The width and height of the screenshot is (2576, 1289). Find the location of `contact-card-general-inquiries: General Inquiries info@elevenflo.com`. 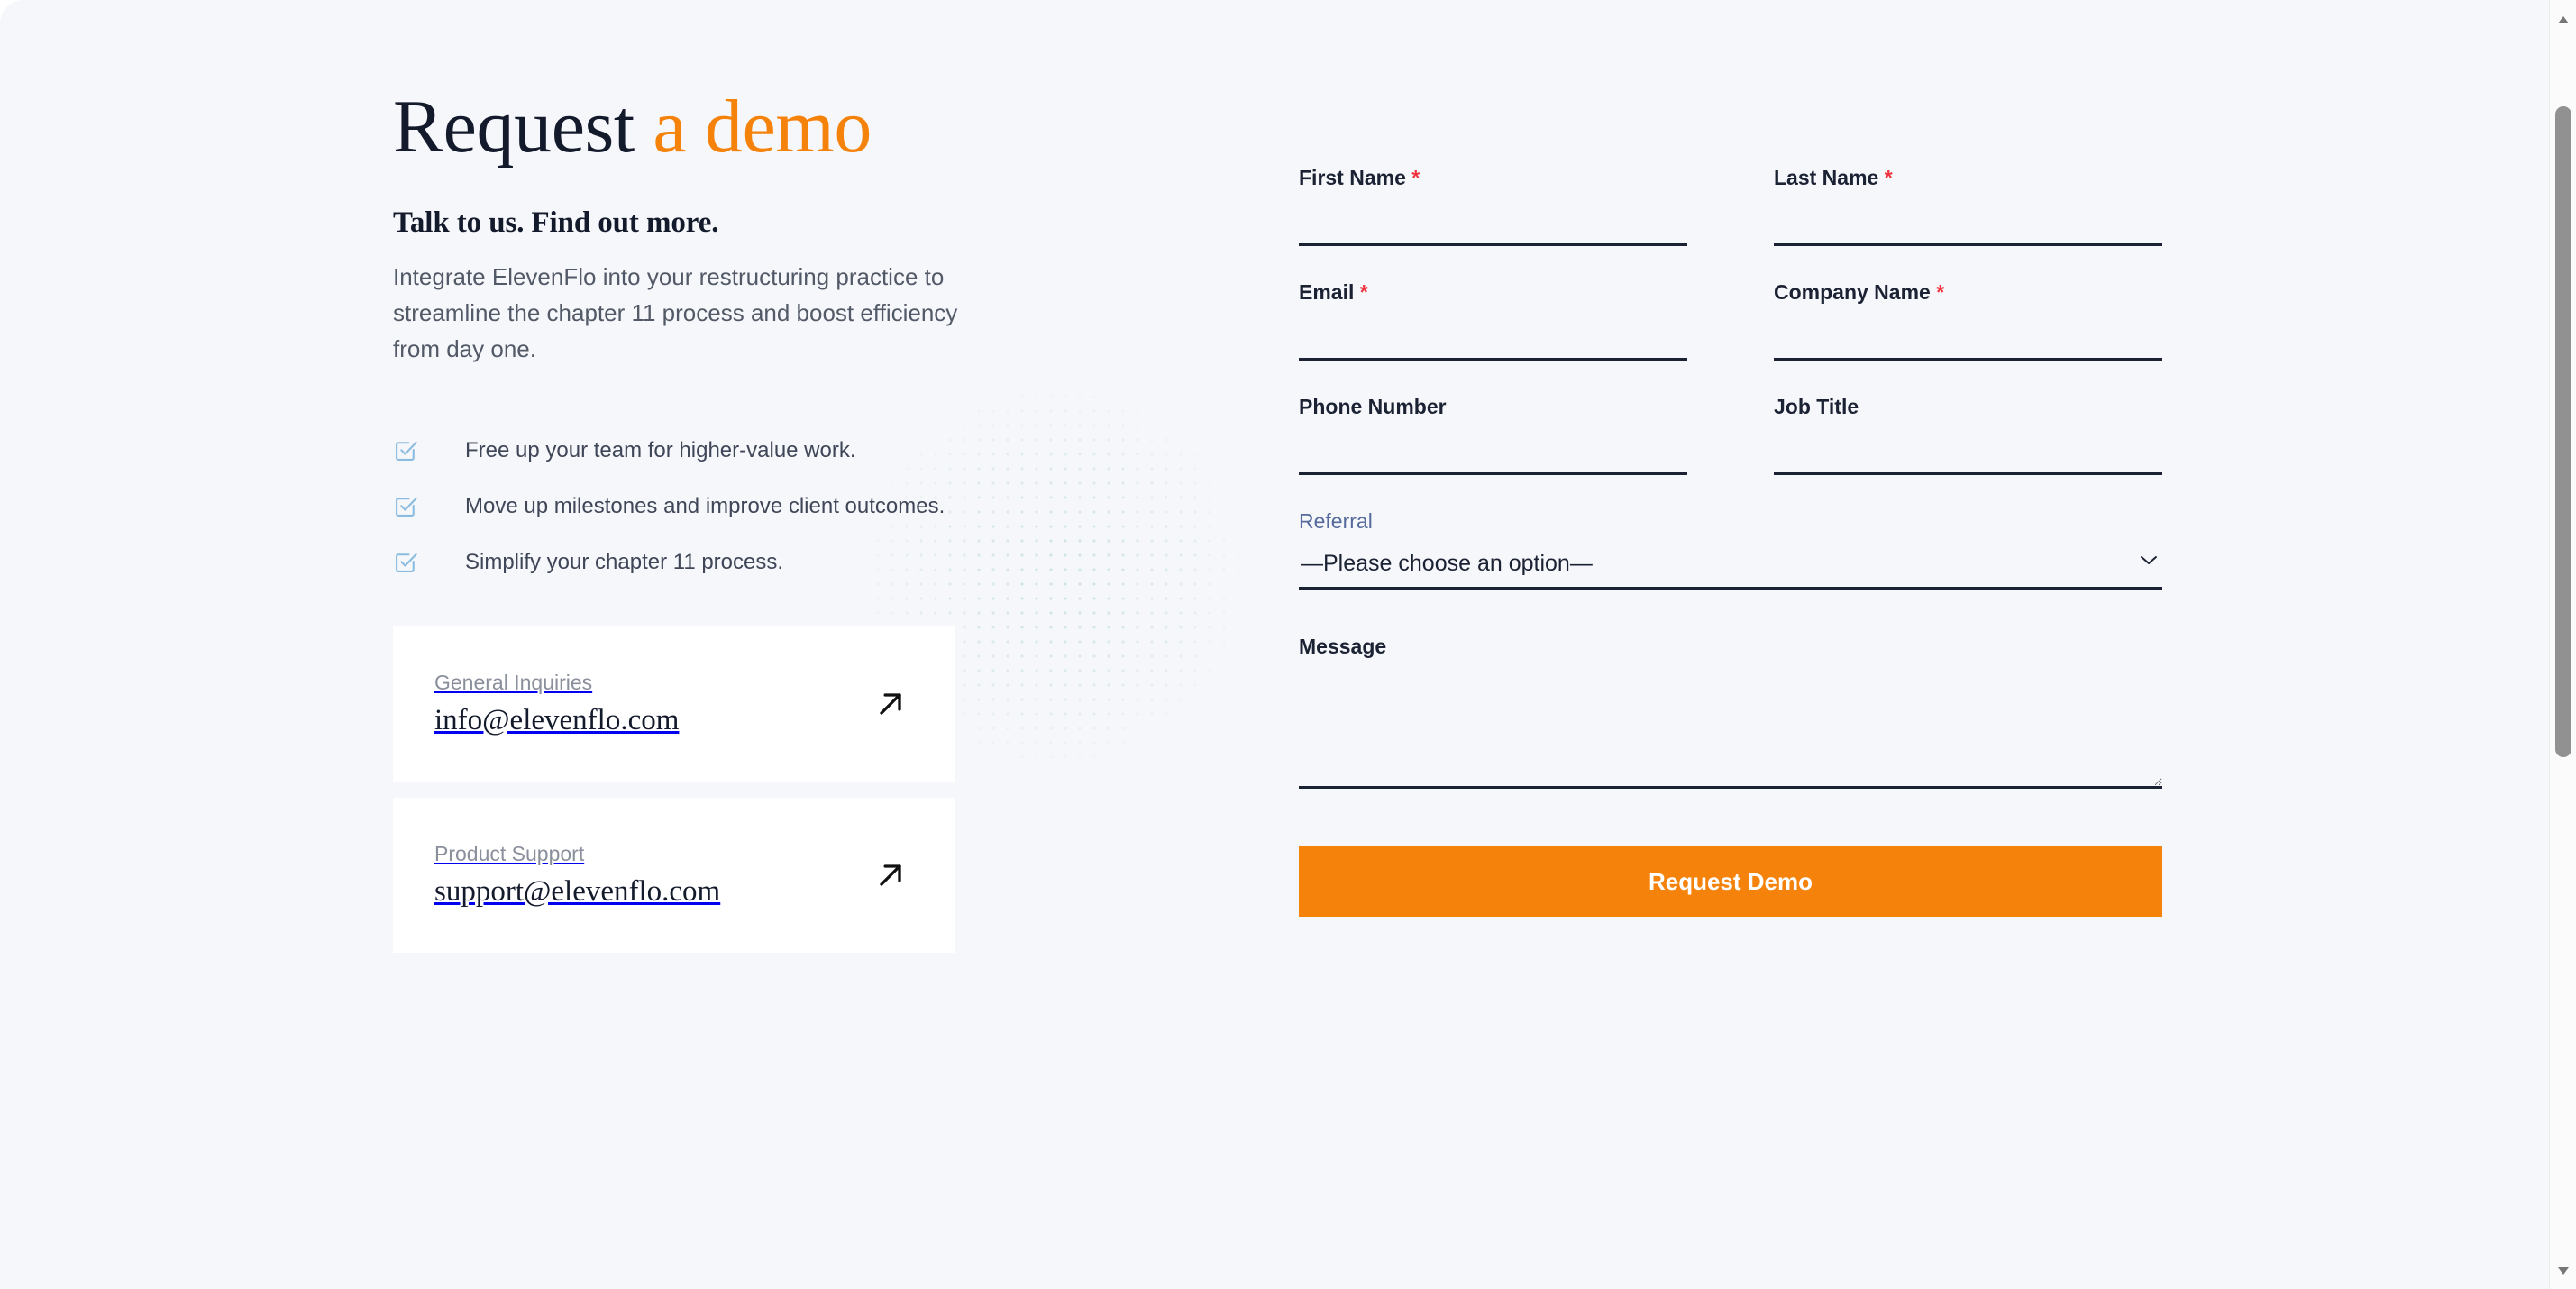

contact-card-general-inquiries: General Inquiries info@elevenflo.com is located at coordinates (674, 704).